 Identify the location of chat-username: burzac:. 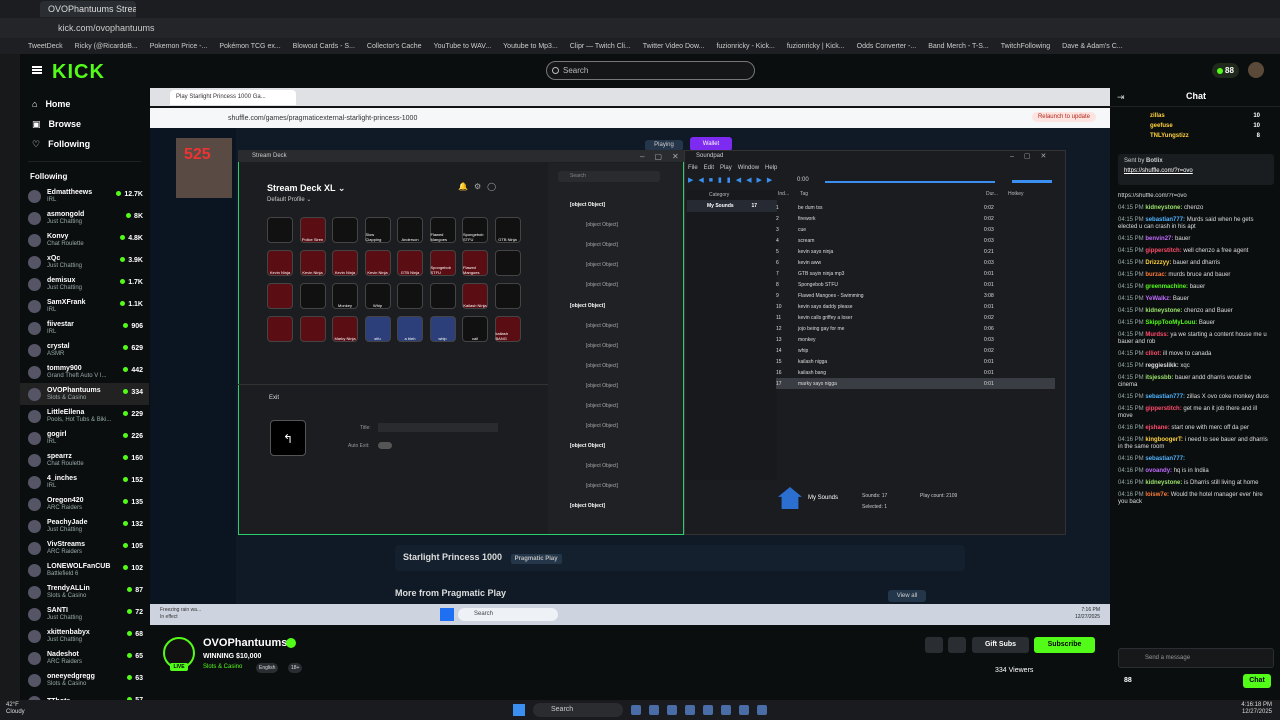
(1155, 275).